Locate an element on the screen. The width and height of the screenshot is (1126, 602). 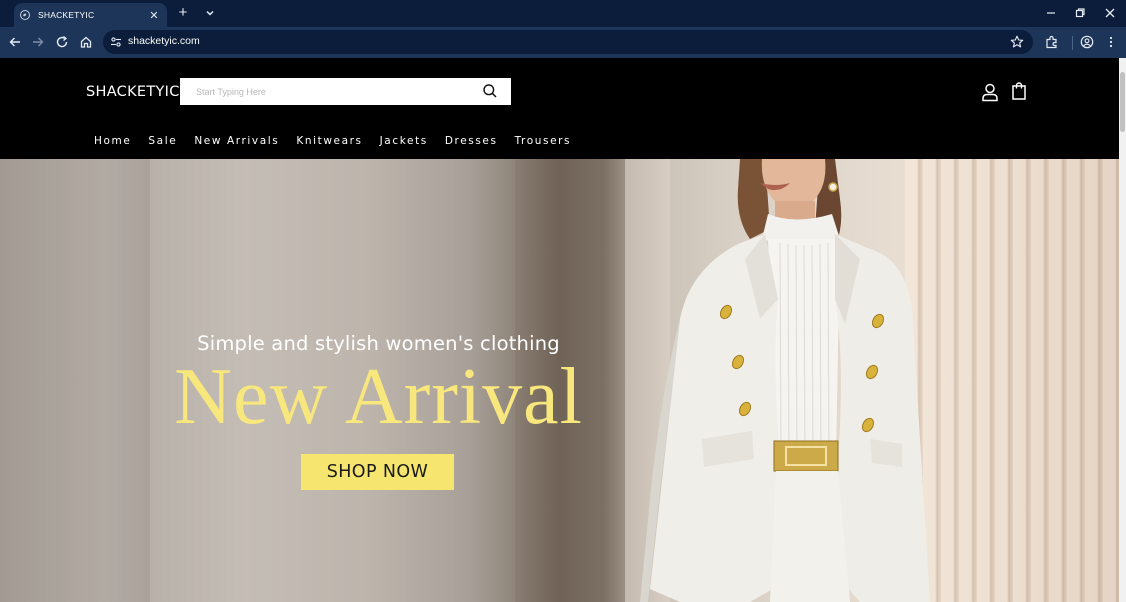
toolbar-divider is located at coordinates (1072, 43).